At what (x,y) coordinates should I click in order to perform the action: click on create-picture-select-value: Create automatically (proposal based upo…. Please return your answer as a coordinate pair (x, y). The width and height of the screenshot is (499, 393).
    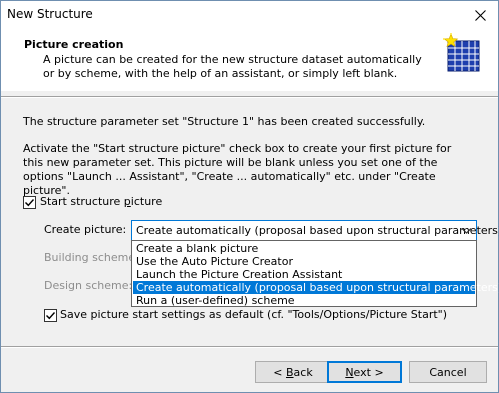
    Looking at the image, I should click on (317, 230).